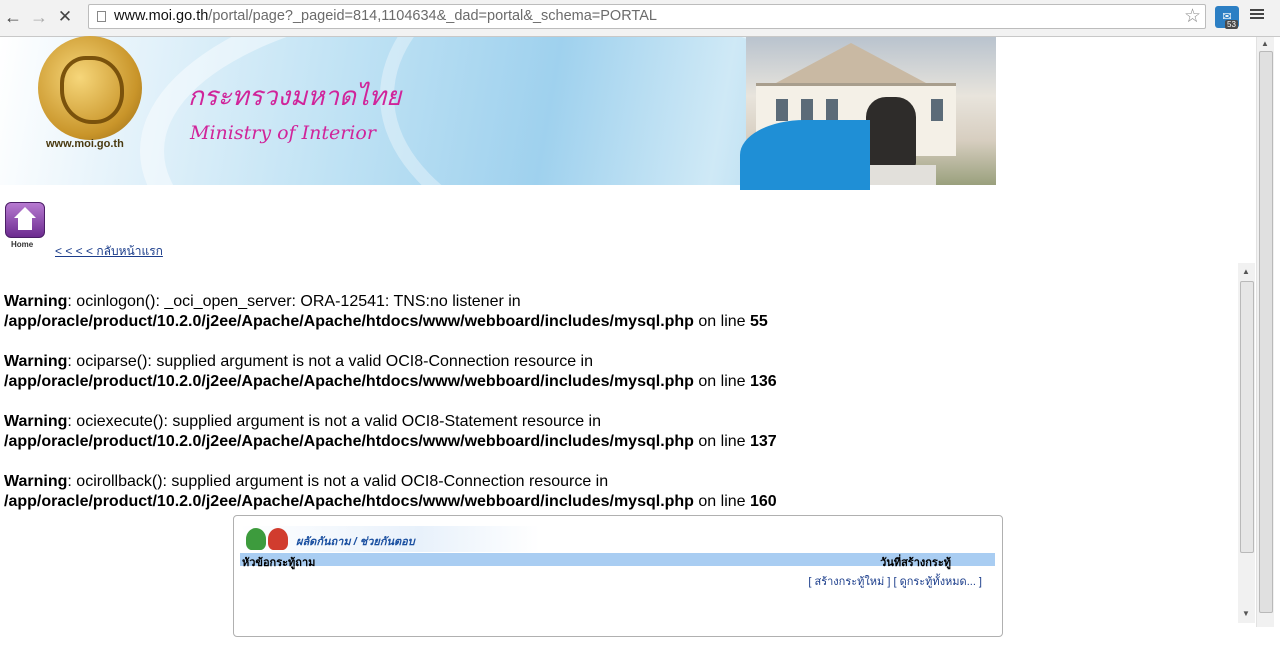 The height and width of the screenshot is (651, 1280). Describe the element at coordinates (85, 144) in the screenshot. I see `banner-site-url: www.moi.go.th` at that location.